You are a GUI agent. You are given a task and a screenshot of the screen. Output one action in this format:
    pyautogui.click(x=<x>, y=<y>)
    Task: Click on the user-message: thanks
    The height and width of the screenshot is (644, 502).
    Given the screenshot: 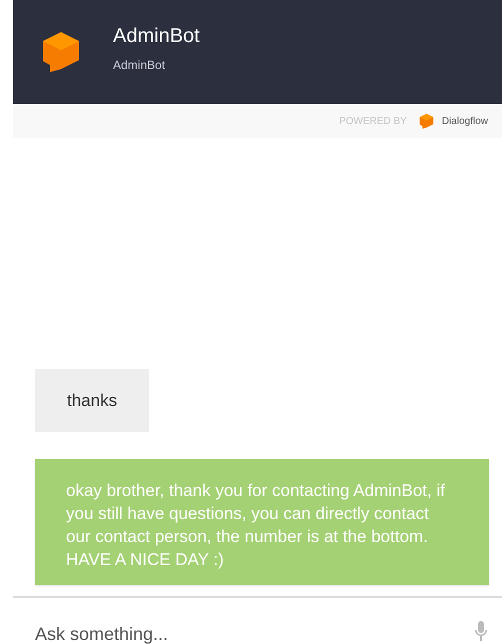 What is the action you would take?
    pyautogui.click(x=92, y=400)
    